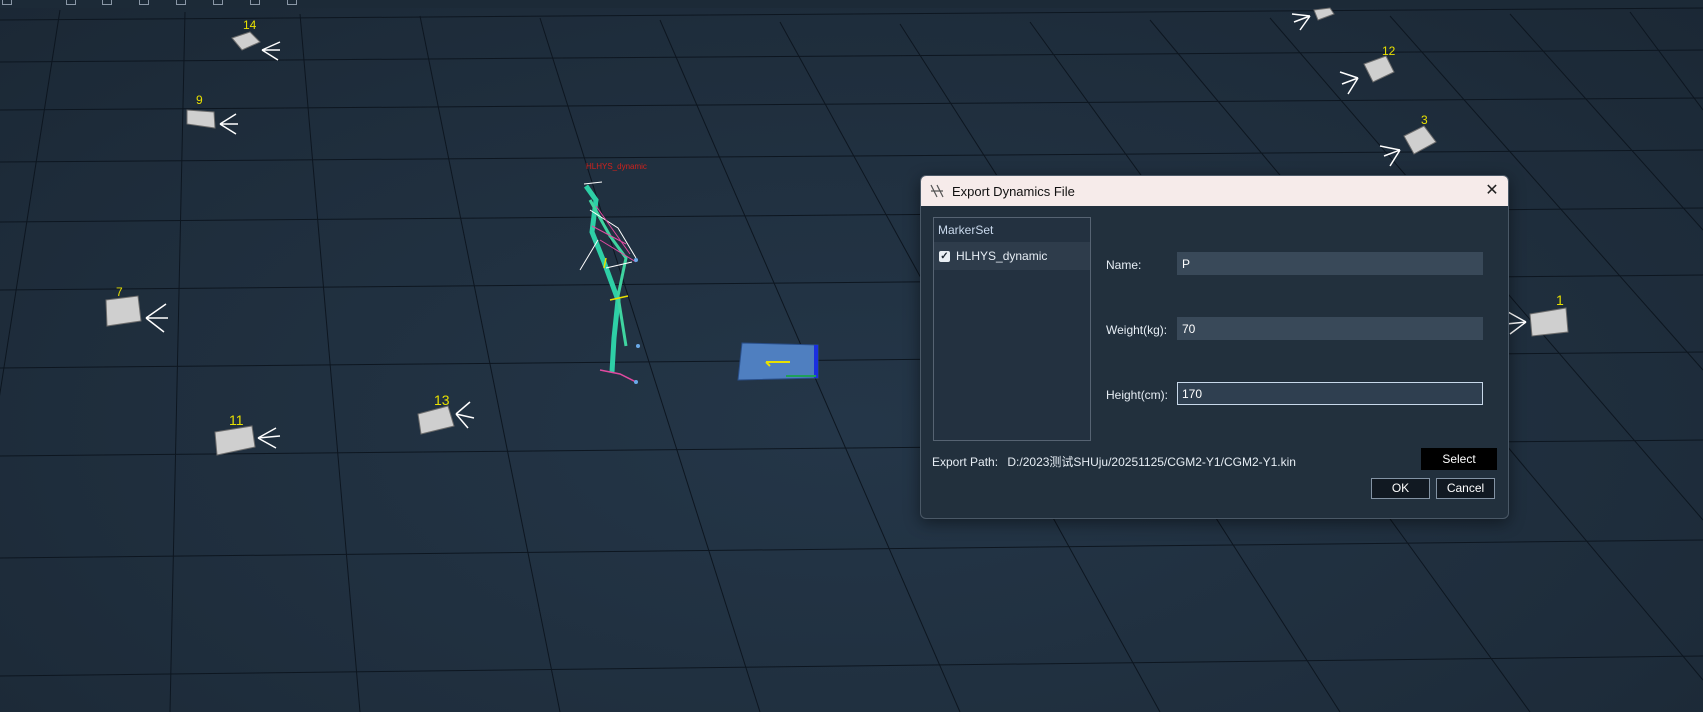 The image size is (1703, 712). I want to click on camera-9: 9, so click(212, 114).